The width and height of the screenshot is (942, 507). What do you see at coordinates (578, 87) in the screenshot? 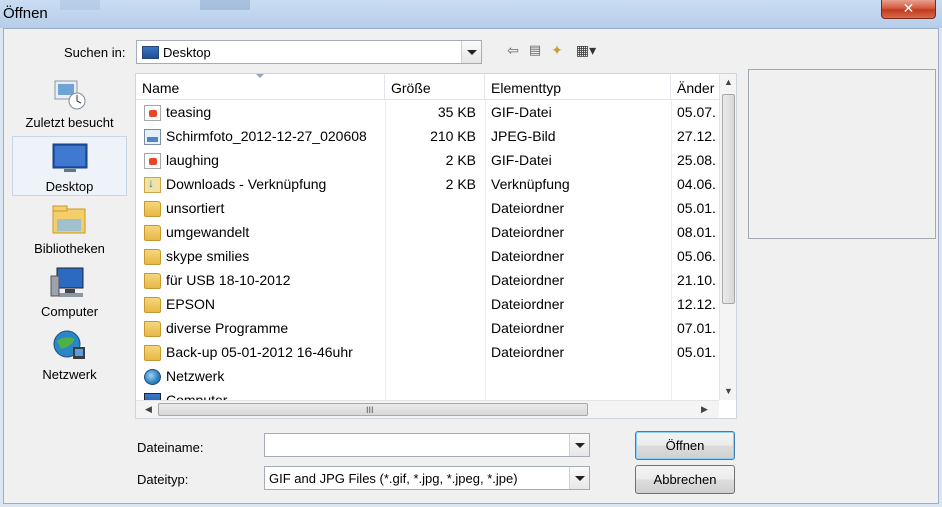
I see `column-type: Elementtyp` at bounding box center [578, 87].